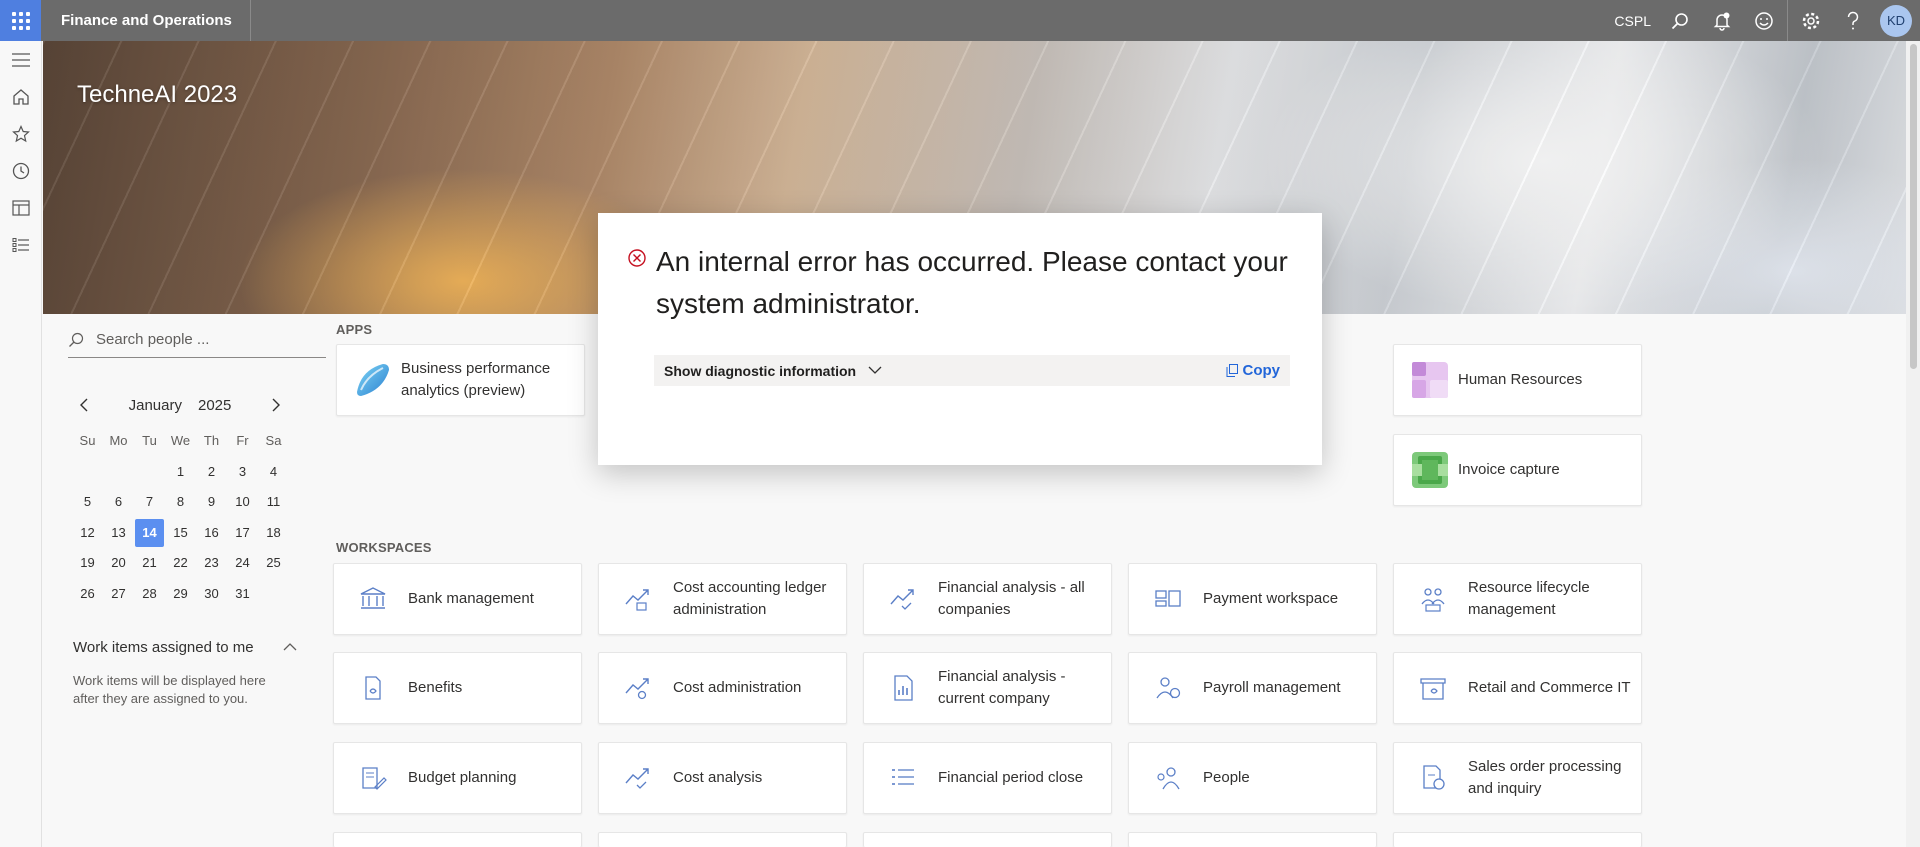 This screenshot has height=847, width=1920. What do you see at coordinates (20, 20) in the screenshot?
I see `waffle-icon` at bounding box center [20, 20].